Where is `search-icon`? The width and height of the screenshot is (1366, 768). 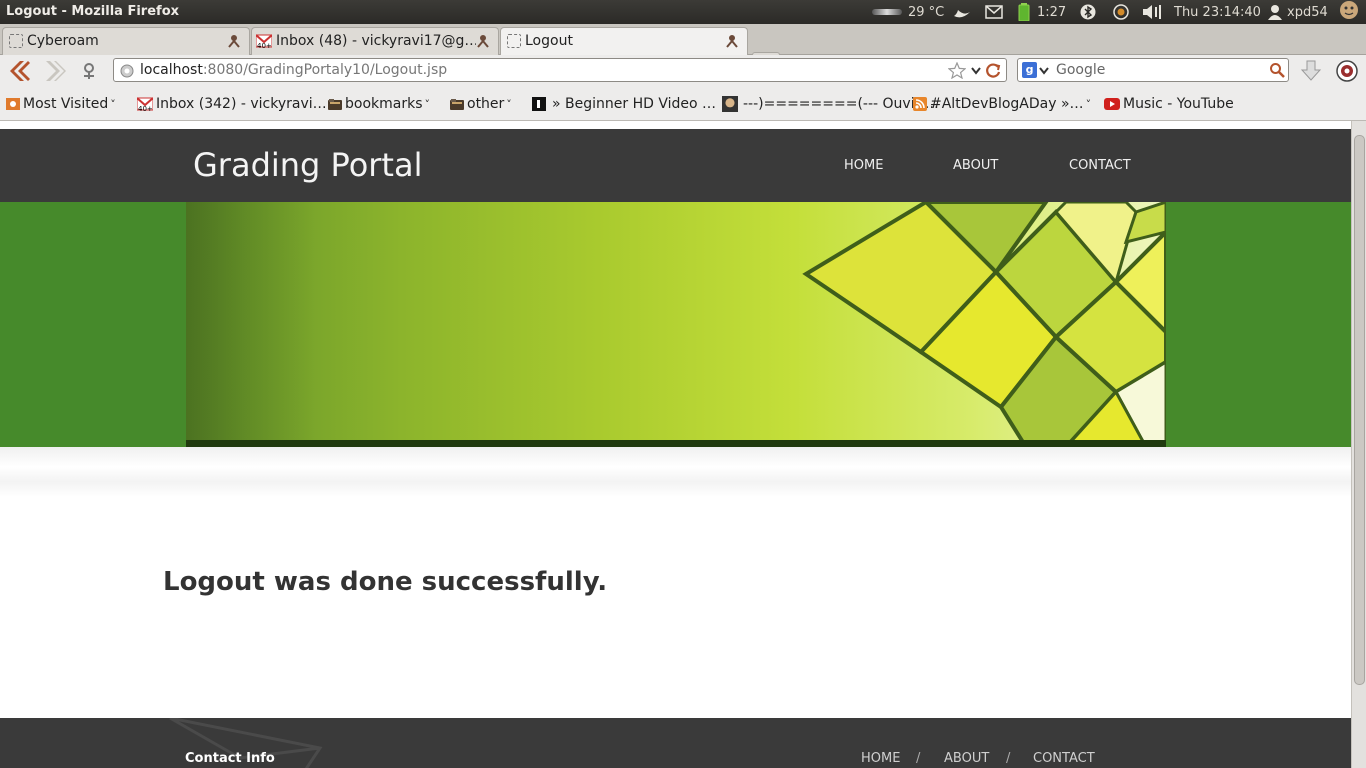 search-icon is located at coordinates (1277, 70).